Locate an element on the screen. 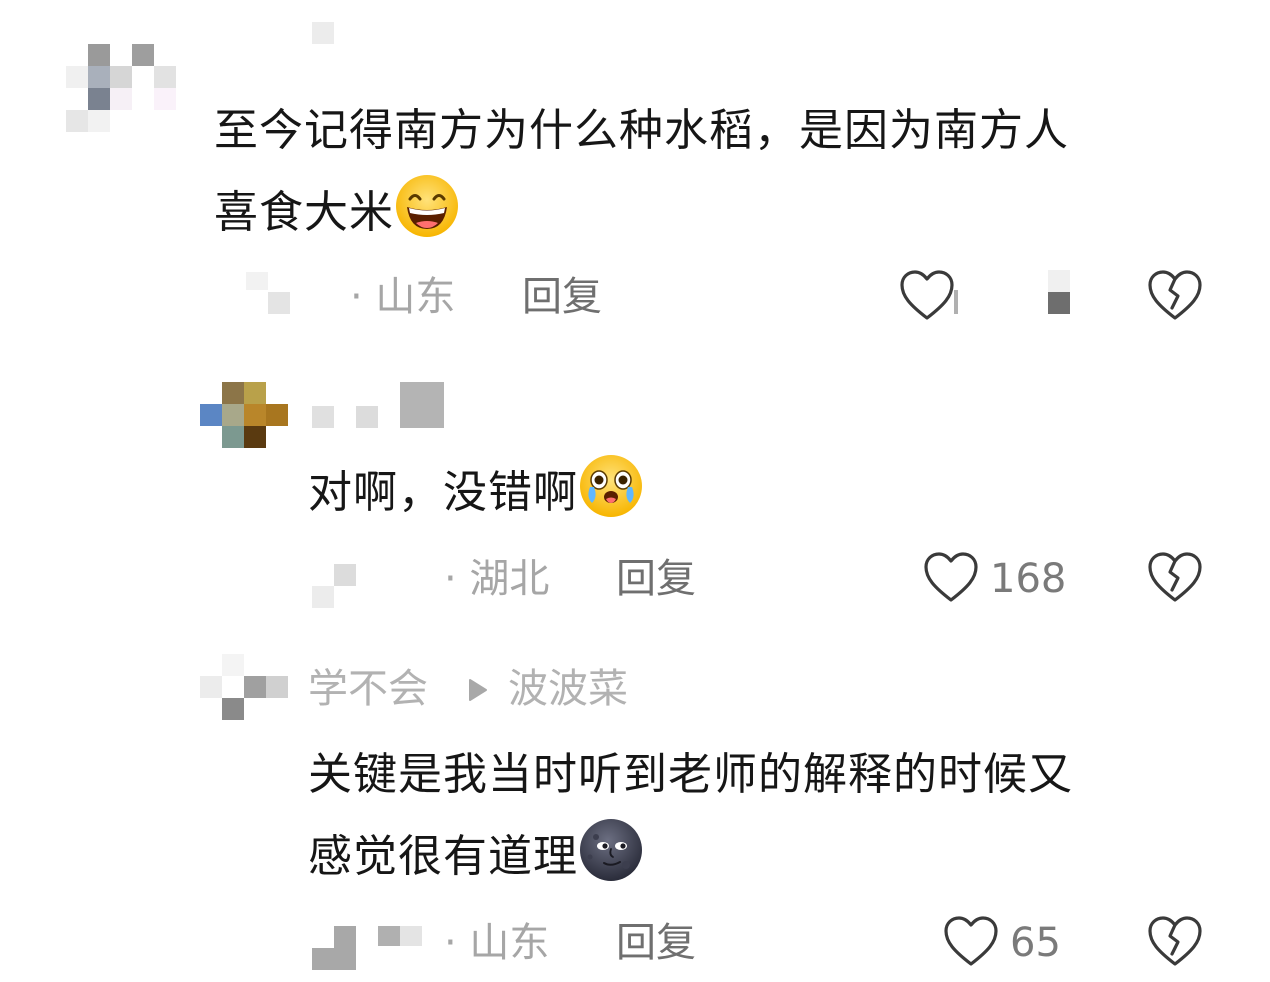  reply-to-username: 波波菜 is located at coordinates (568, 689).